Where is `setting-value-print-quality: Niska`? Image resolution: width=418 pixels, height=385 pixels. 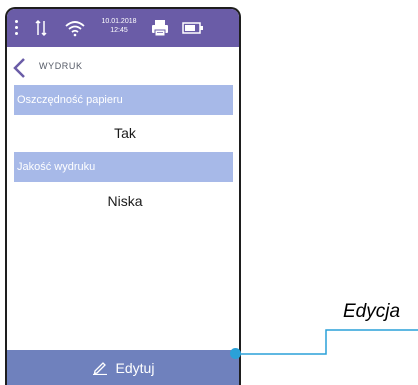
setting-value-print-quality: Niska is located at coordinates (125, 201).